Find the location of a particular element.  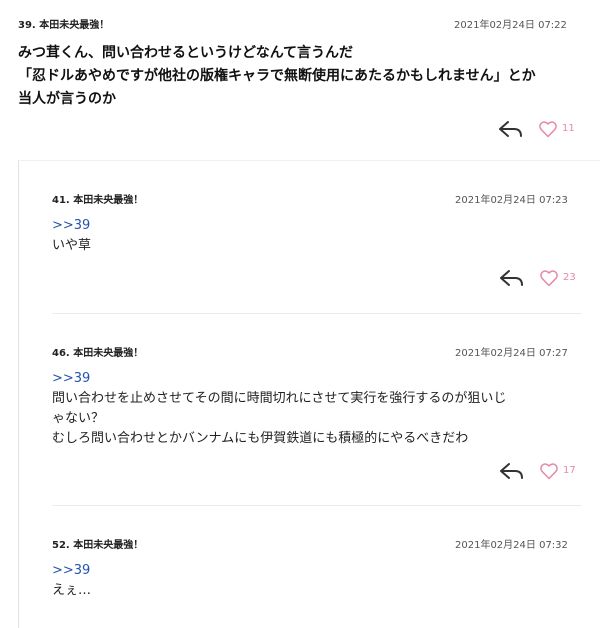

reply-line: 問い合わせを止めさせてその間に時間切れにさせて実行を強行するのが狙いじ is located at coordinates (279, 398).